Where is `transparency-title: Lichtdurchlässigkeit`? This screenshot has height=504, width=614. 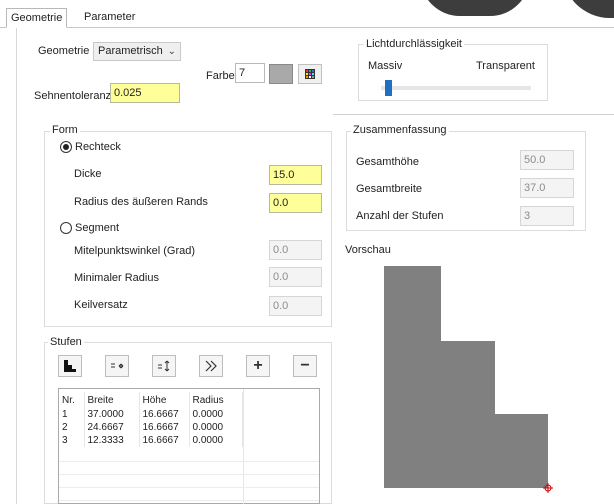
transparency-title: Lichtdurchlässigkeit is located at coordinates (414, 44).